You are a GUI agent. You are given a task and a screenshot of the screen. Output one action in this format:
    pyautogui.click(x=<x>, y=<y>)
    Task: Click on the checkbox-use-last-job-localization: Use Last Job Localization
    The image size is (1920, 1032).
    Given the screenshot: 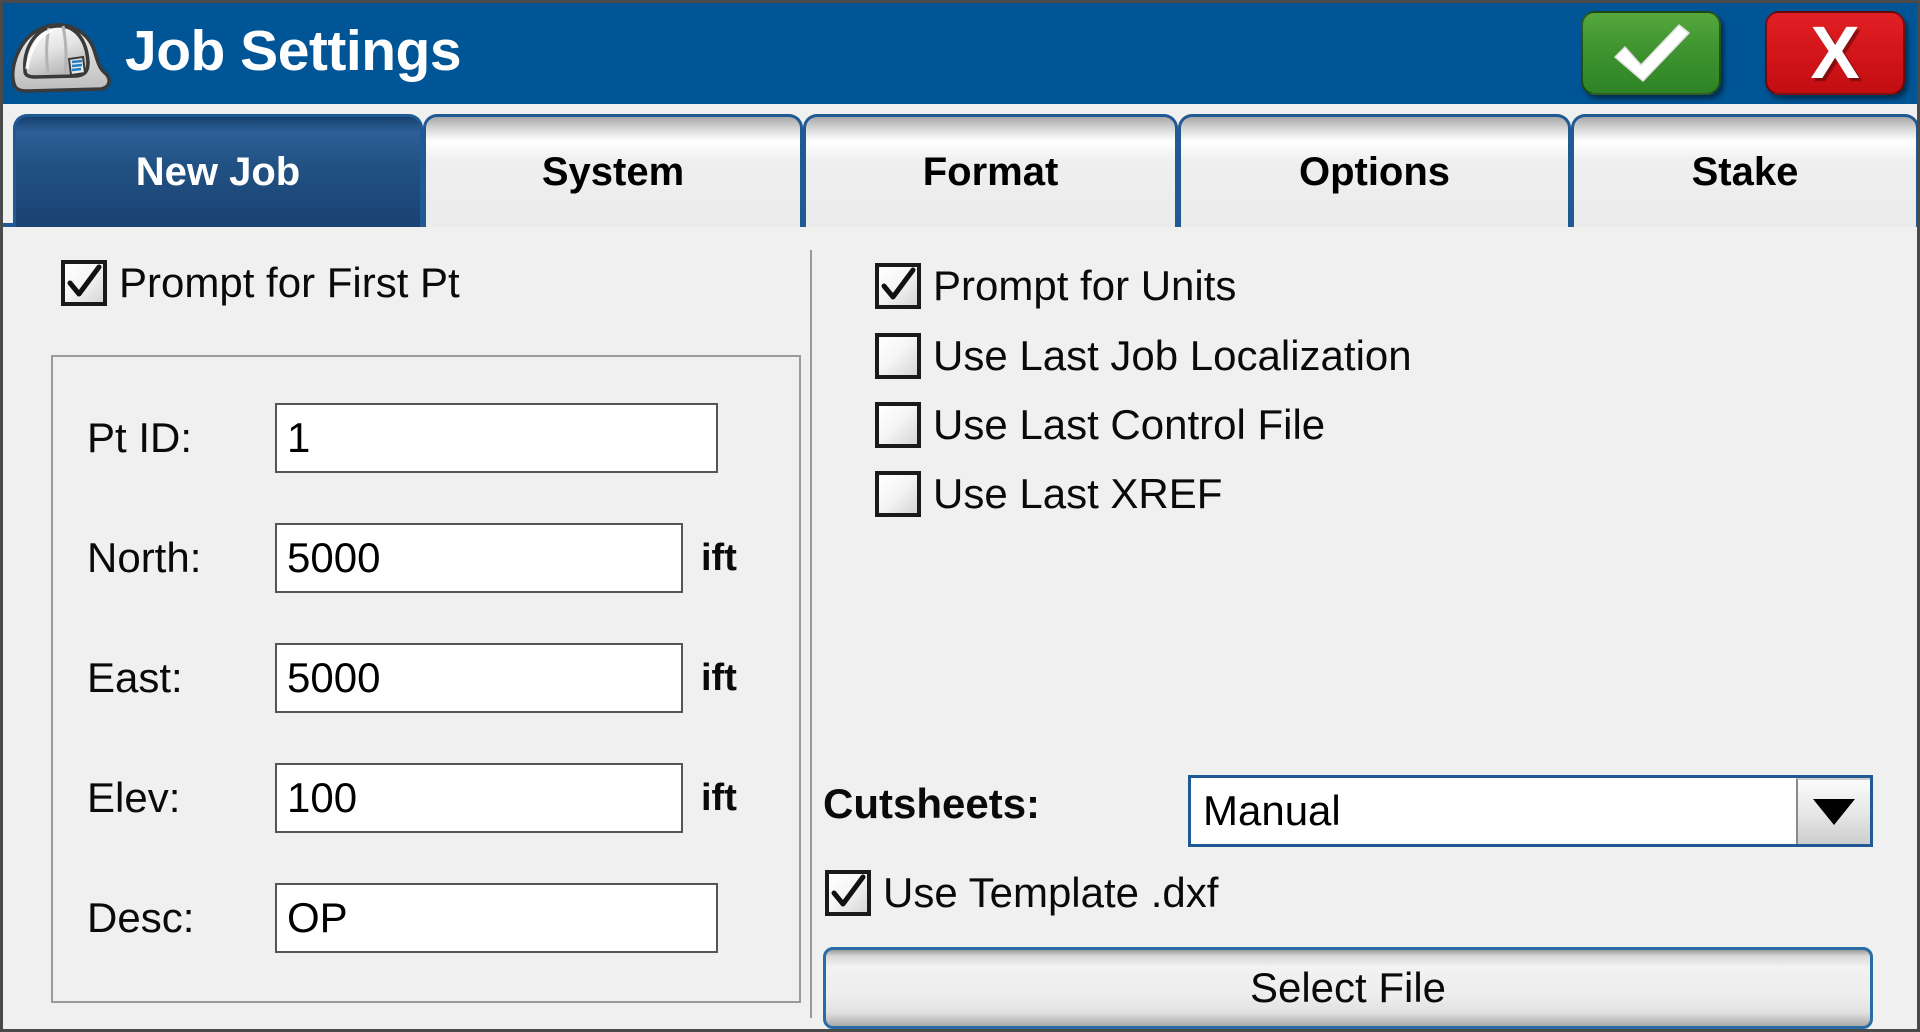 What is the action you would take?
    pyautogui.click(x=1143, y=356)
    